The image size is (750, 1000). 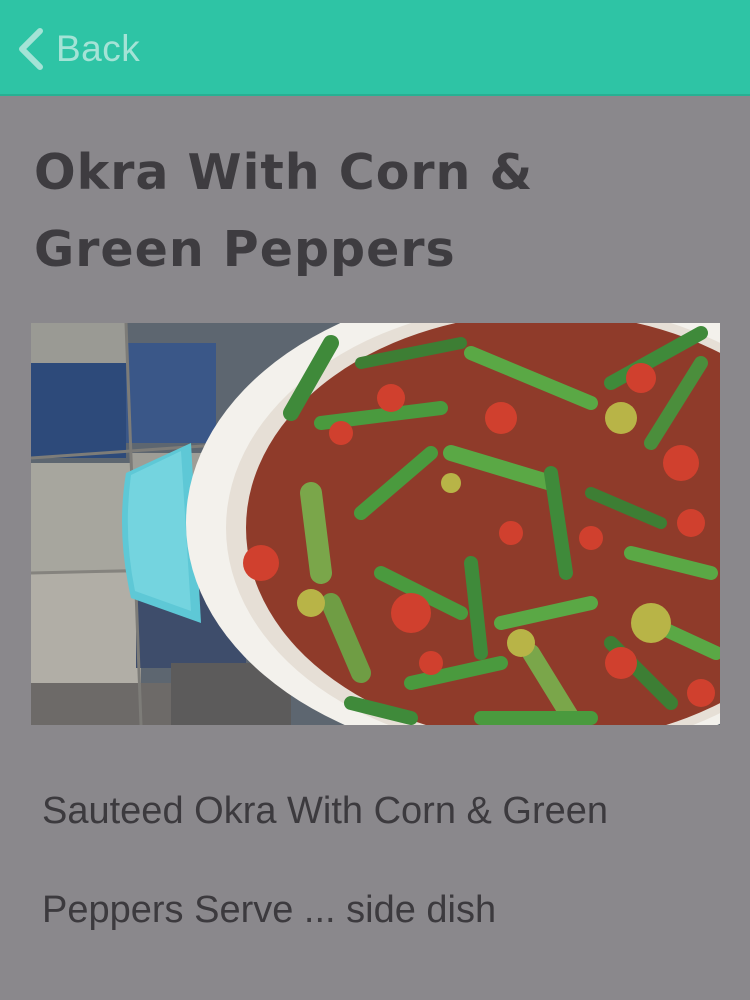 I want to click on page-title: Okra With Corn & Green Peppers, so click(x=284, y=211).